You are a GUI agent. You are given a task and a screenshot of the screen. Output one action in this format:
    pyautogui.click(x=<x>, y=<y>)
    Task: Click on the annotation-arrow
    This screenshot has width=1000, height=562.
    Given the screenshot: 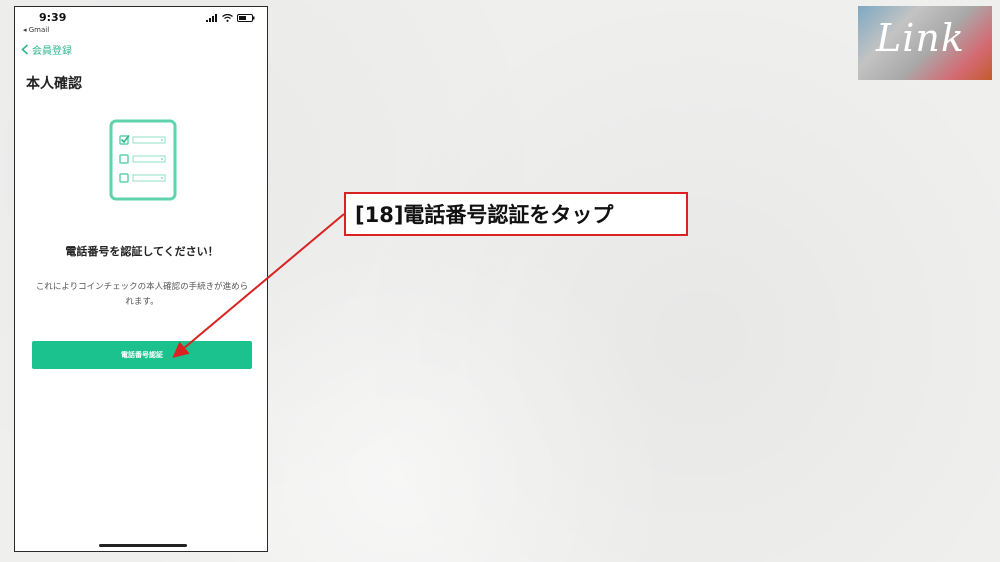 What is the action you would take?
    pyautogui.click(x=258, y=285)
    